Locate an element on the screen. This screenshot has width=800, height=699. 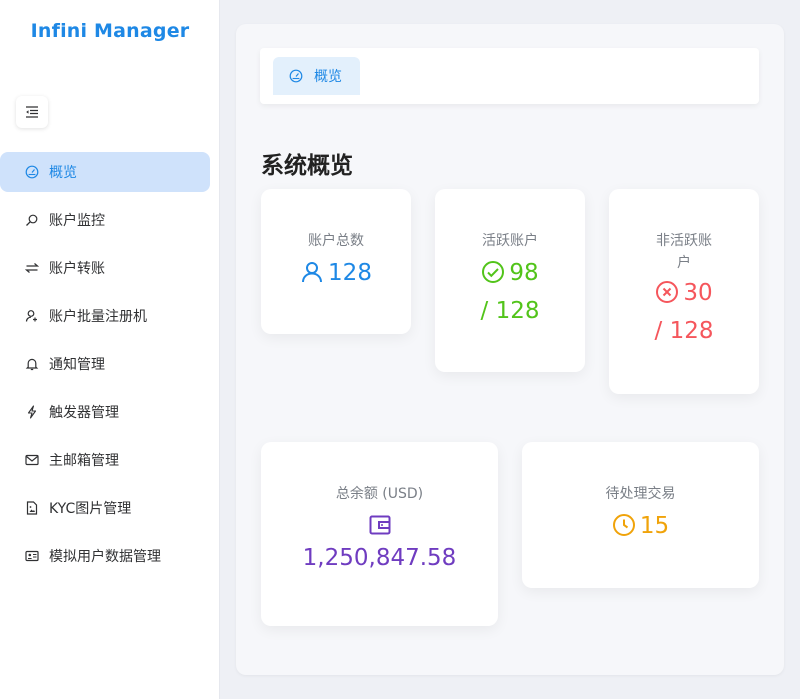
sidebar-item-kyc-images: KYC图片管理 is located at coordinates (105, 508).